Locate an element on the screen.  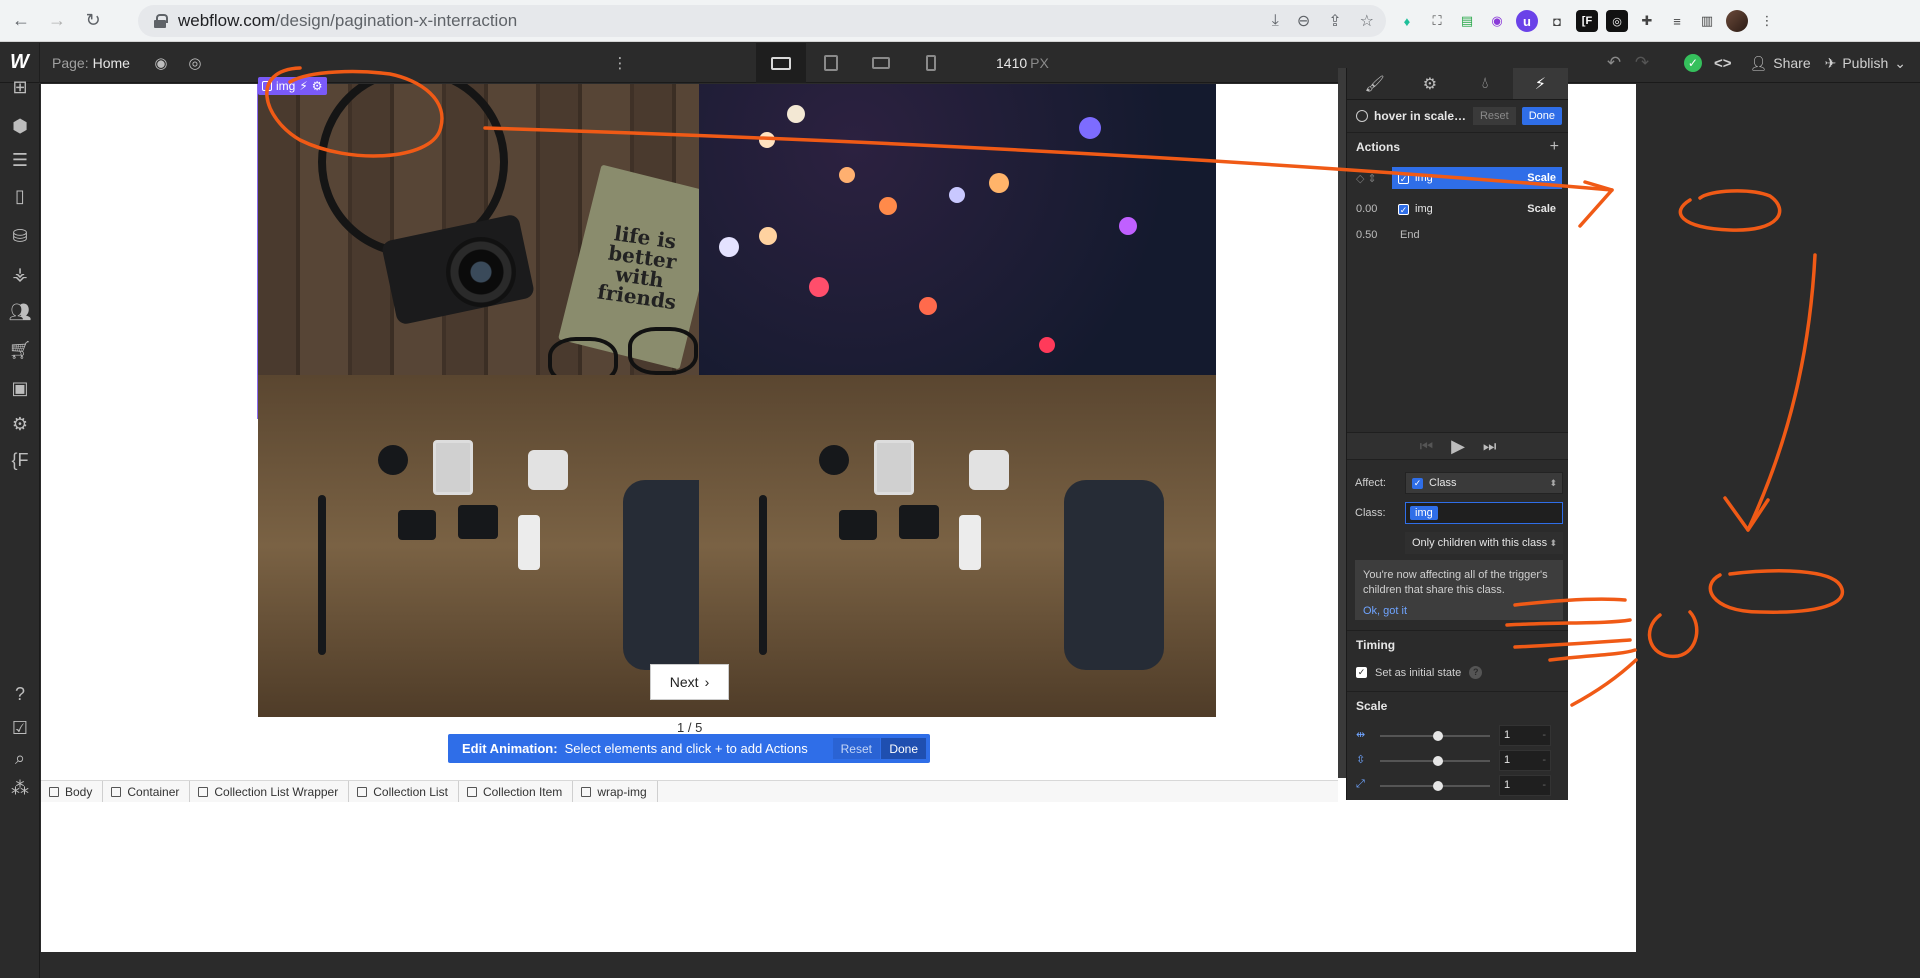
extensions-puzzle-icon: ✚ is located at coordinates (1647, 21).